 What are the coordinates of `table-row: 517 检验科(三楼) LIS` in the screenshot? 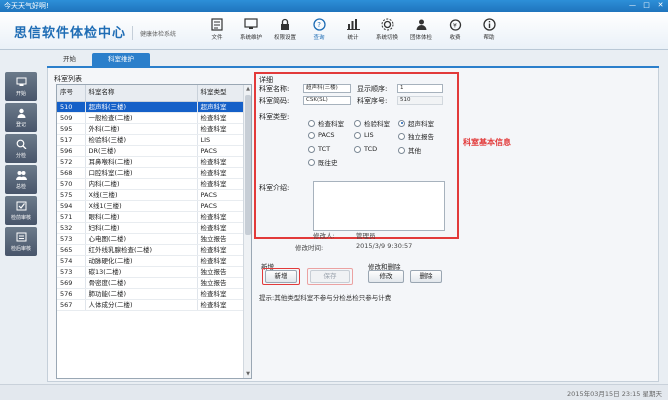 It's located at (151, 140).